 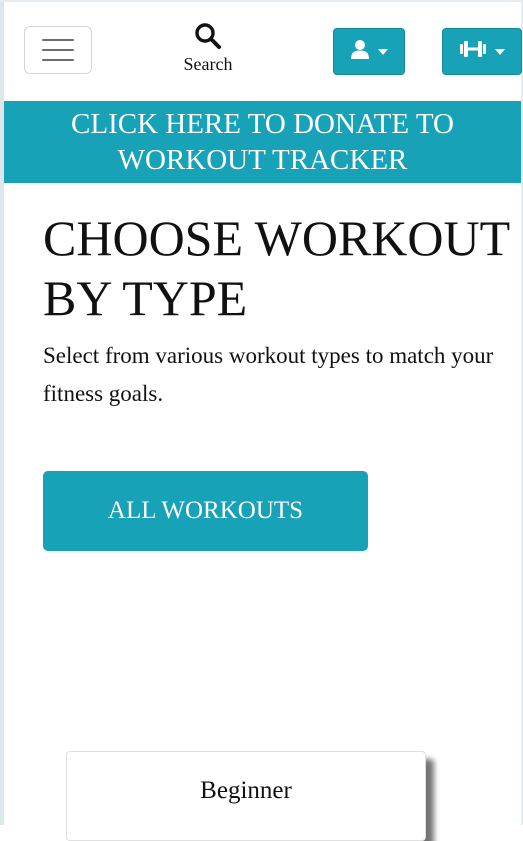 I want to click on card-title: Beginner, so click(x=246, y=790).